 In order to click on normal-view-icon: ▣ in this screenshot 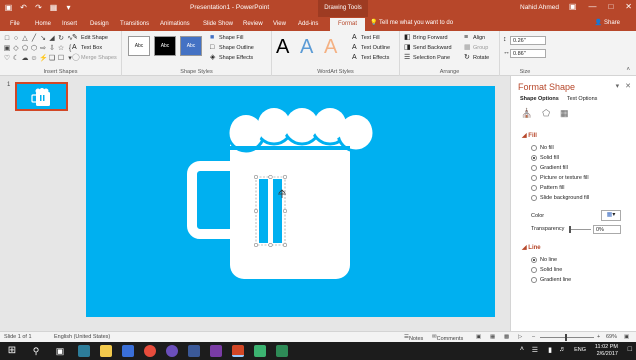, I will do `click(478, 337)`.